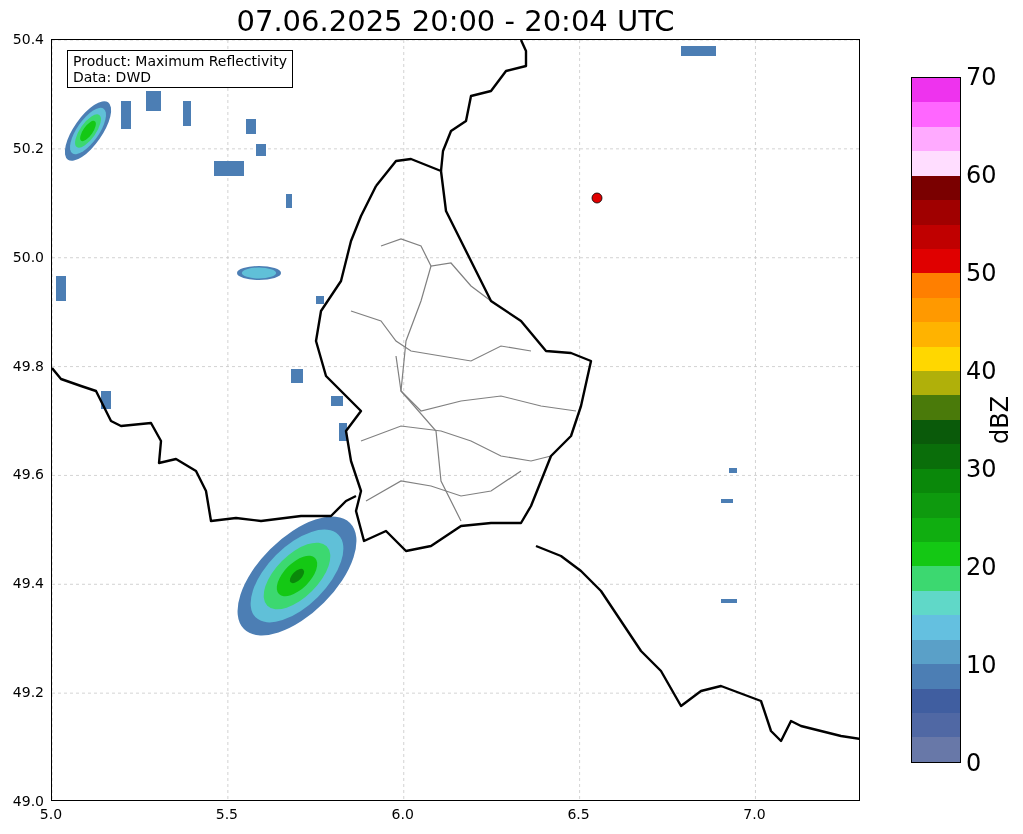 This screenshot has width=1023, height=834. Describe the element at coordinates (27, 583) in the screenshot. I see `y-tick-label: 49.4` at that location.